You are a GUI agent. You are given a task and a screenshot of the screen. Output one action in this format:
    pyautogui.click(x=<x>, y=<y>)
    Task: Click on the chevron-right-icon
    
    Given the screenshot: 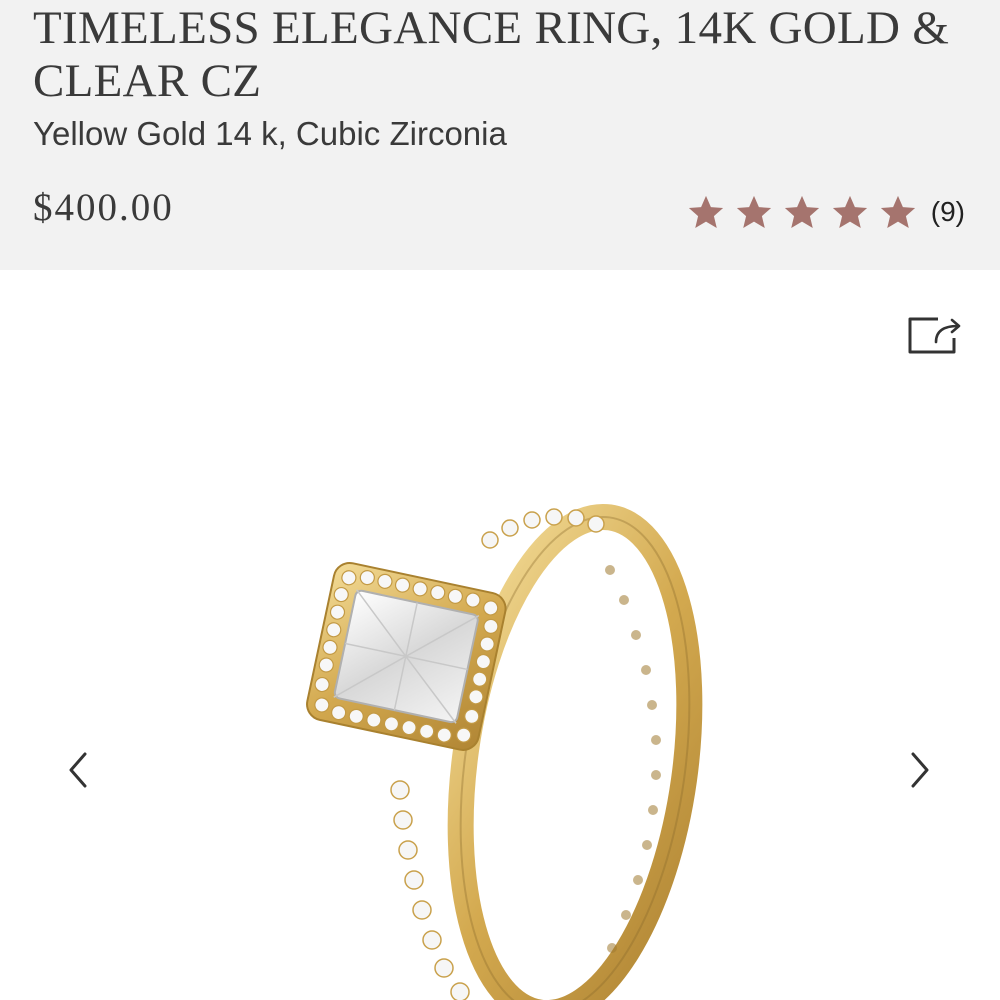 What is the action you would take?
    pyautogui.click(x=920, y=770)
    